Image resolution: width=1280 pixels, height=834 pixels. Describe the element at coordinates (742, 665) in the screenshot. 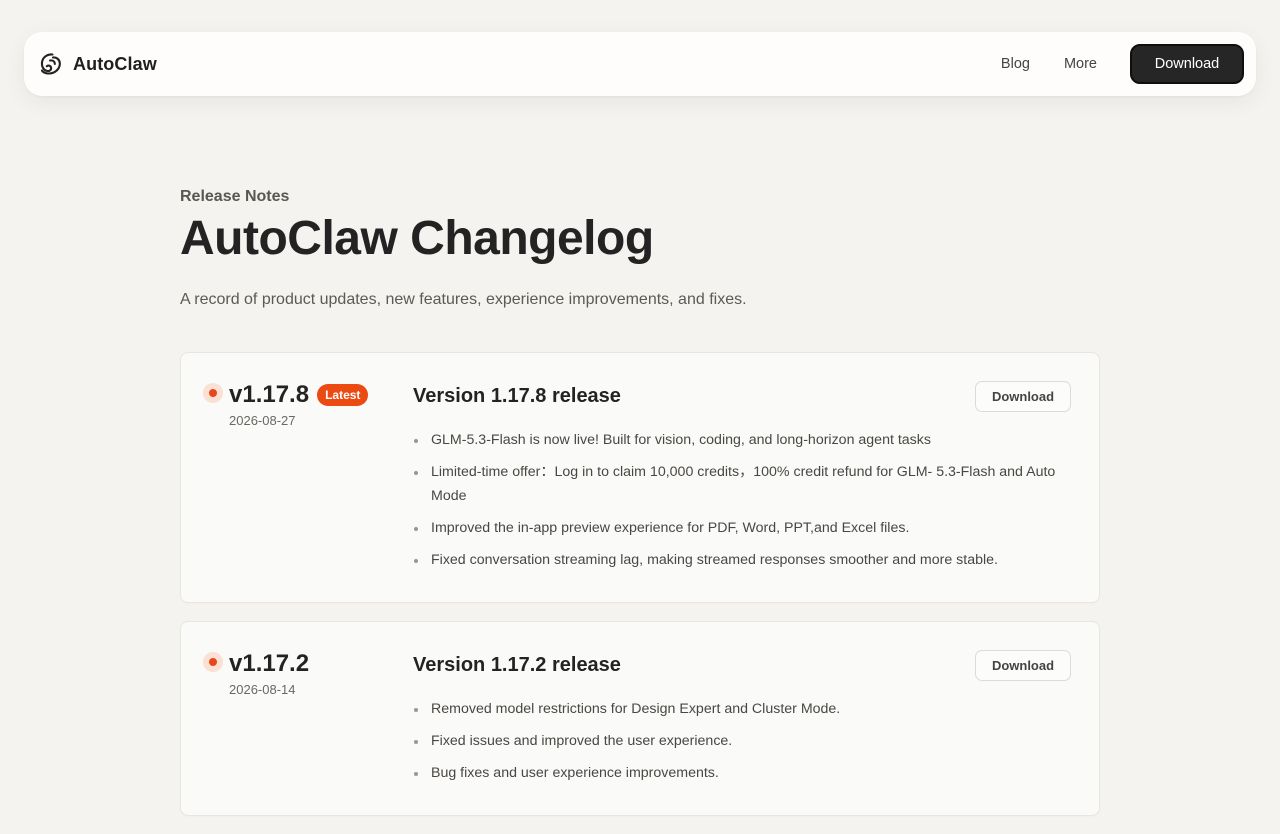

I see `release-header: Version 1.17.2 release Download` at that location.